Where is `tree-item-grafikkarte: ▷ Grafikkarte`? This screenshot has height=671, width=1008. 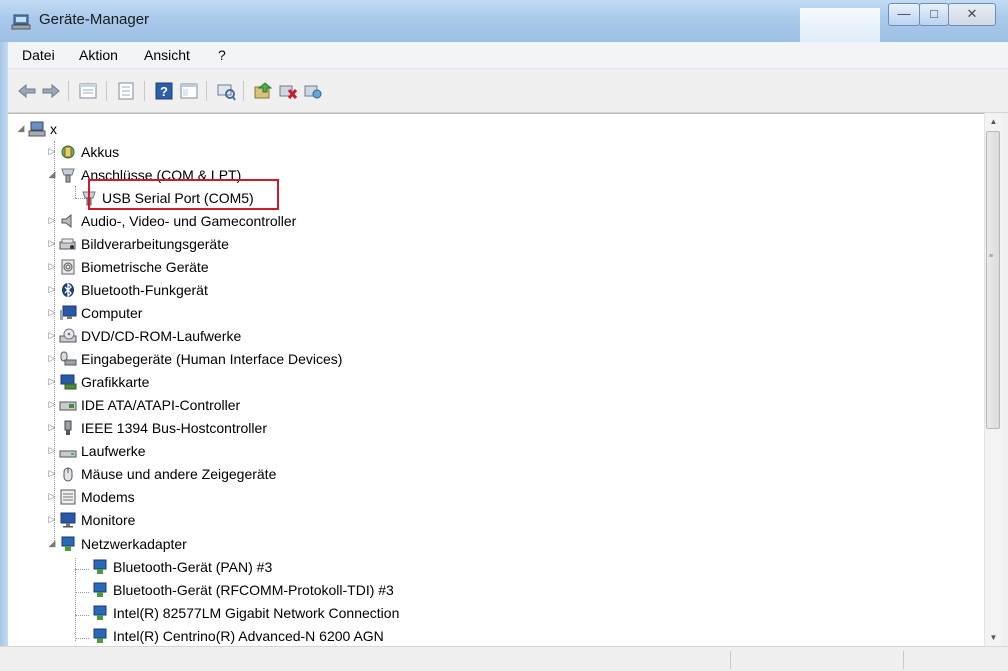
tree-item-grafikkarte: ▷ Grafikkarte is located at coordinates (98, 381).